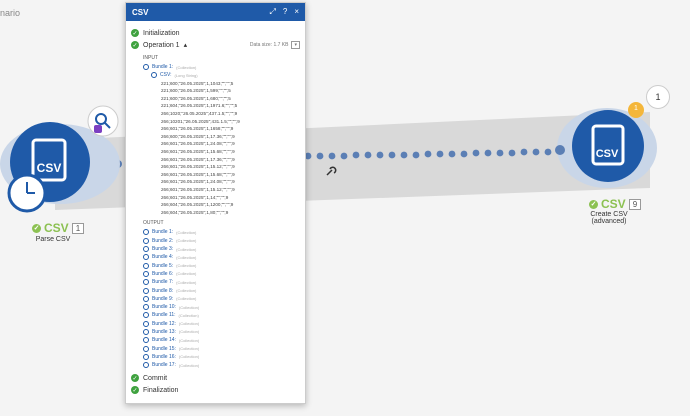 The height and width of the screenshot is (416, 690). I want to click on connector-dot-right, so click(560, 150).